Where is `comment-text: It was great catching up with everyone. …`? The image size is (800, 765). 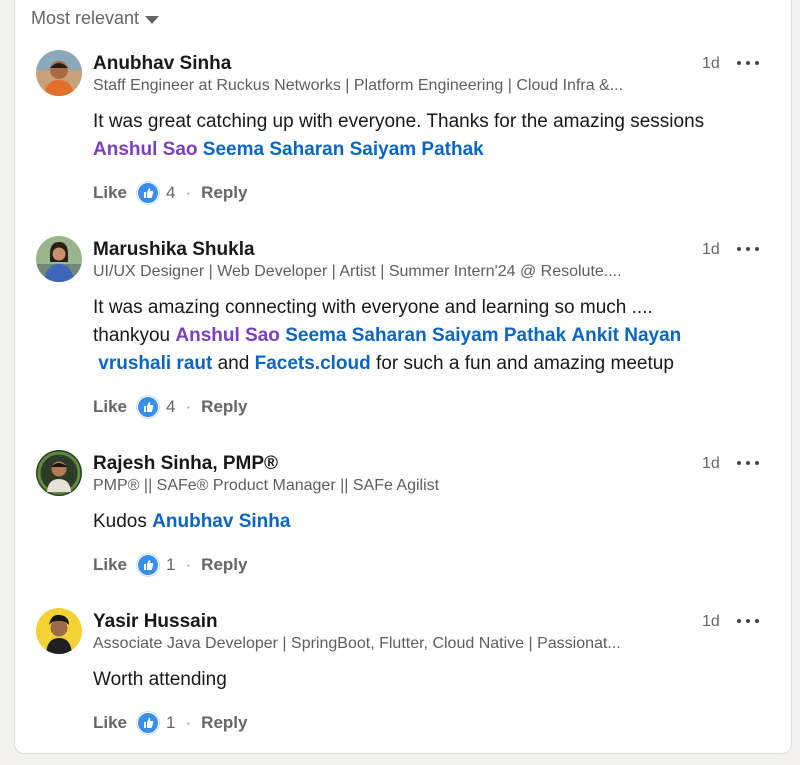 comment-text: It was great catching up with everyone. … is located at coordinates (399, 135).